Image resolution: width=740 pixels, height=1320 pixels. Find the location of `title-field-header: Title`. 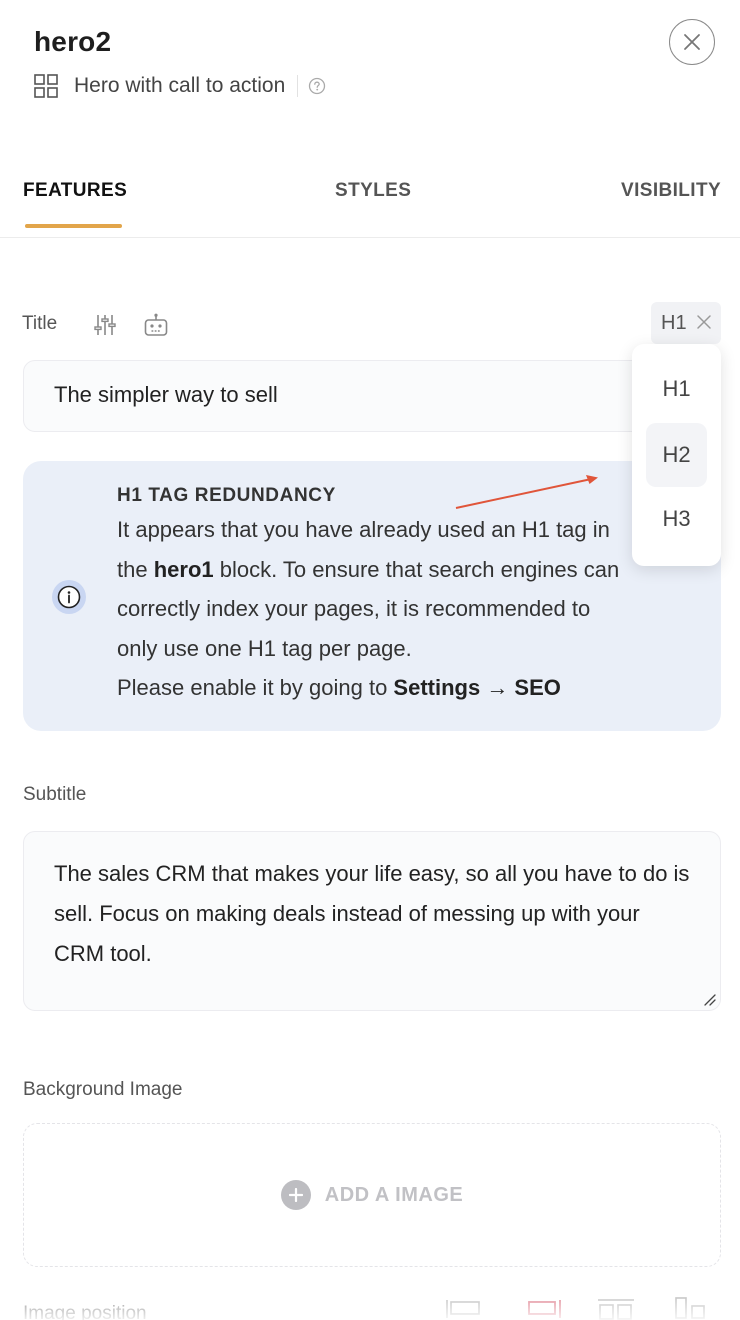

title-field-header: Title is located at coordinates (372, 324).